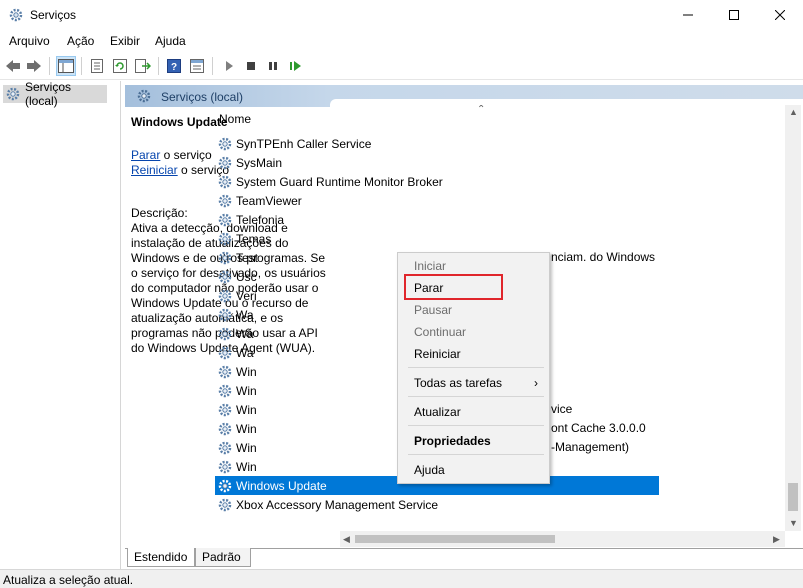  I want to click on help-icon: ?, so click(174, 66).